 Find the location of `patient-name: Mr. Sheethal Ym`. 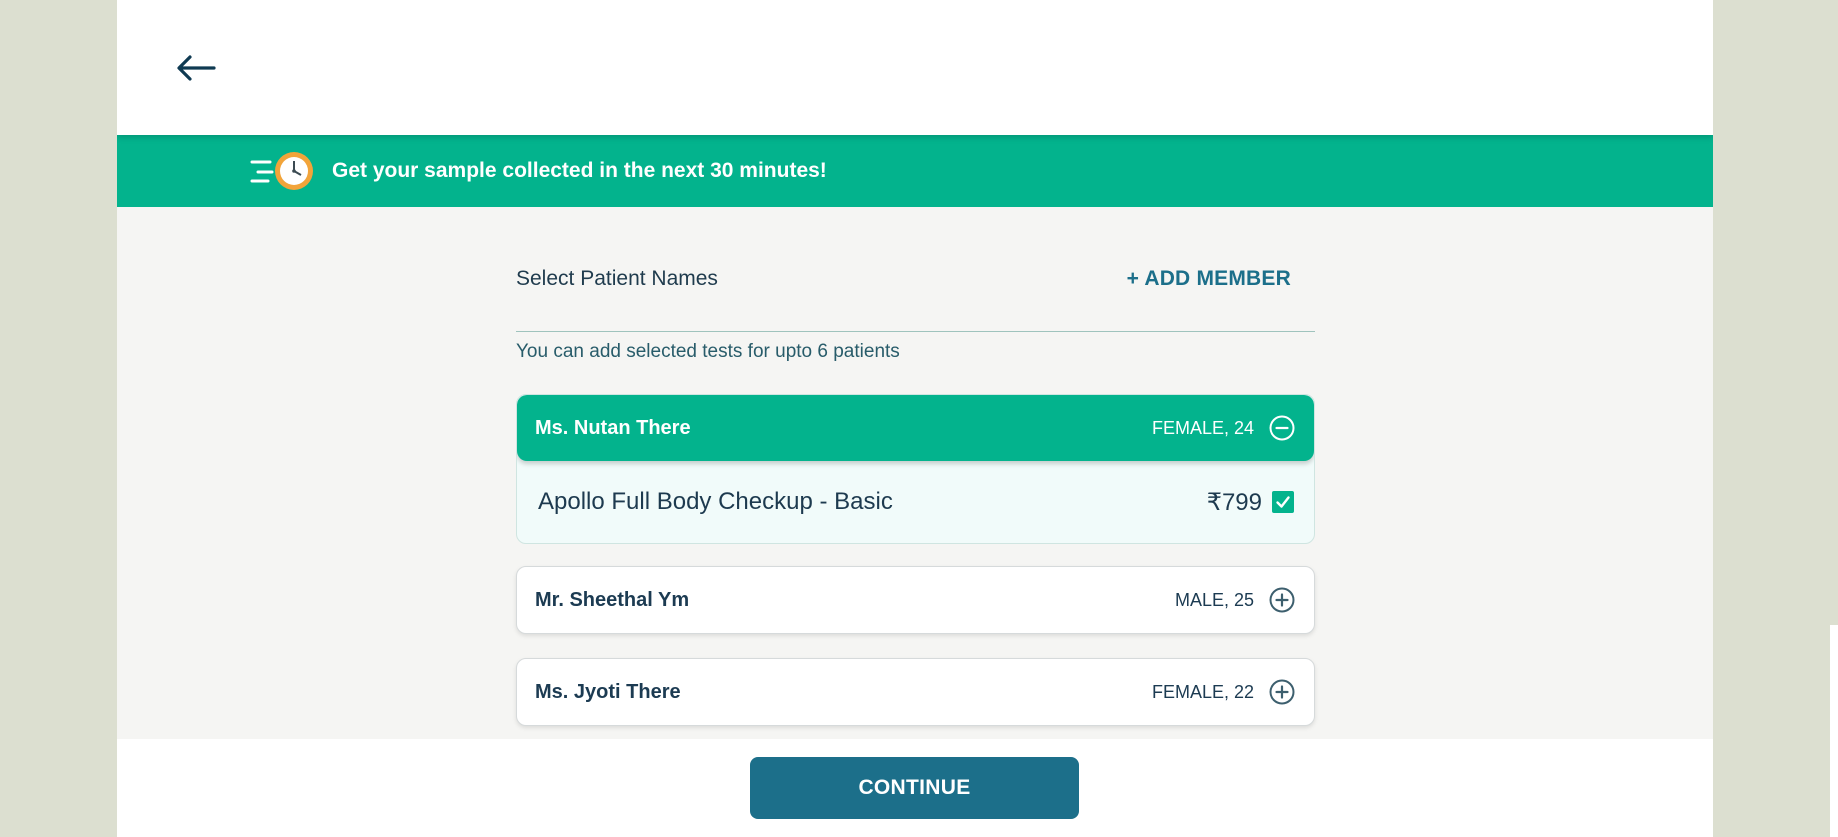

patient-name: Mr. Sheethal Ym is located at coordinates (612, 599).